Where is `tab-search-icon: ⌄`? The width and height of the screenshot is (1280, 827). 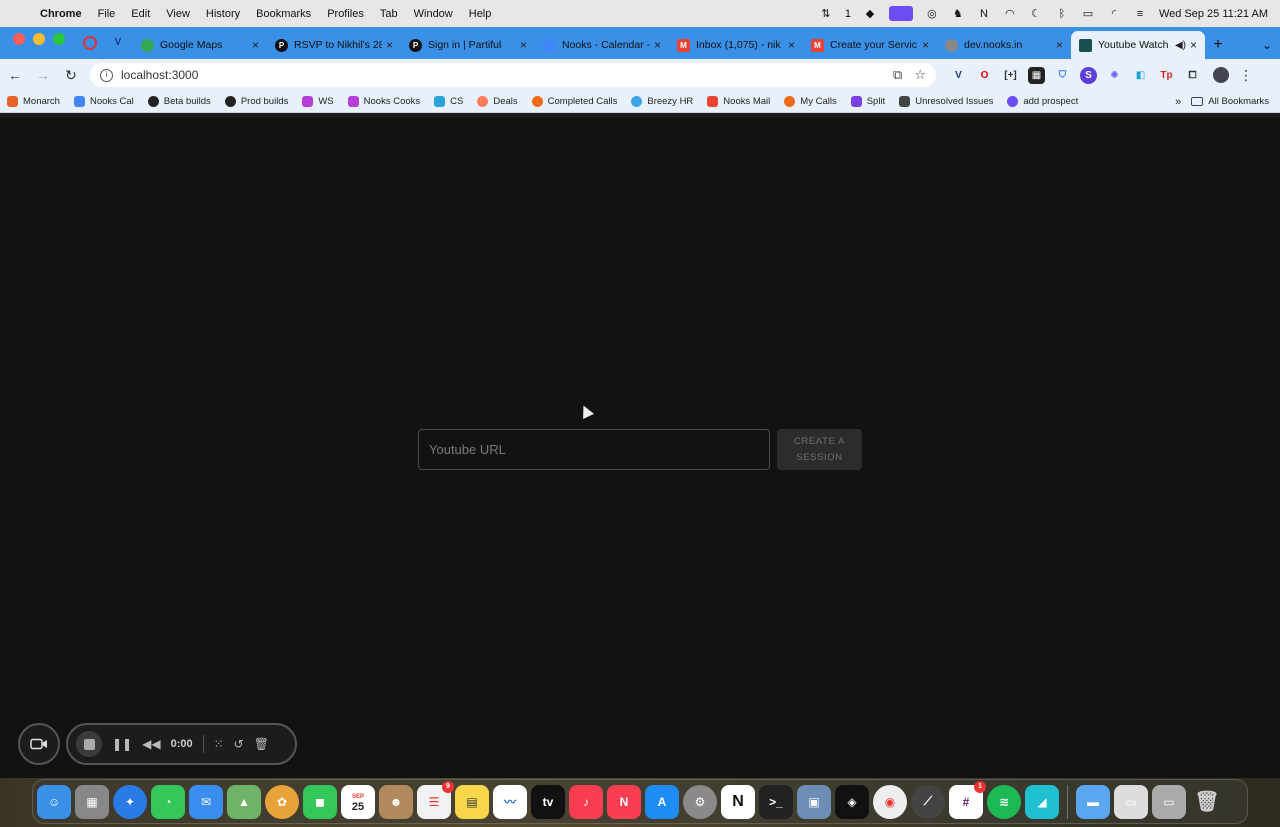
tab-search-icon: ⌄ is located at coordinates (1267, 45).